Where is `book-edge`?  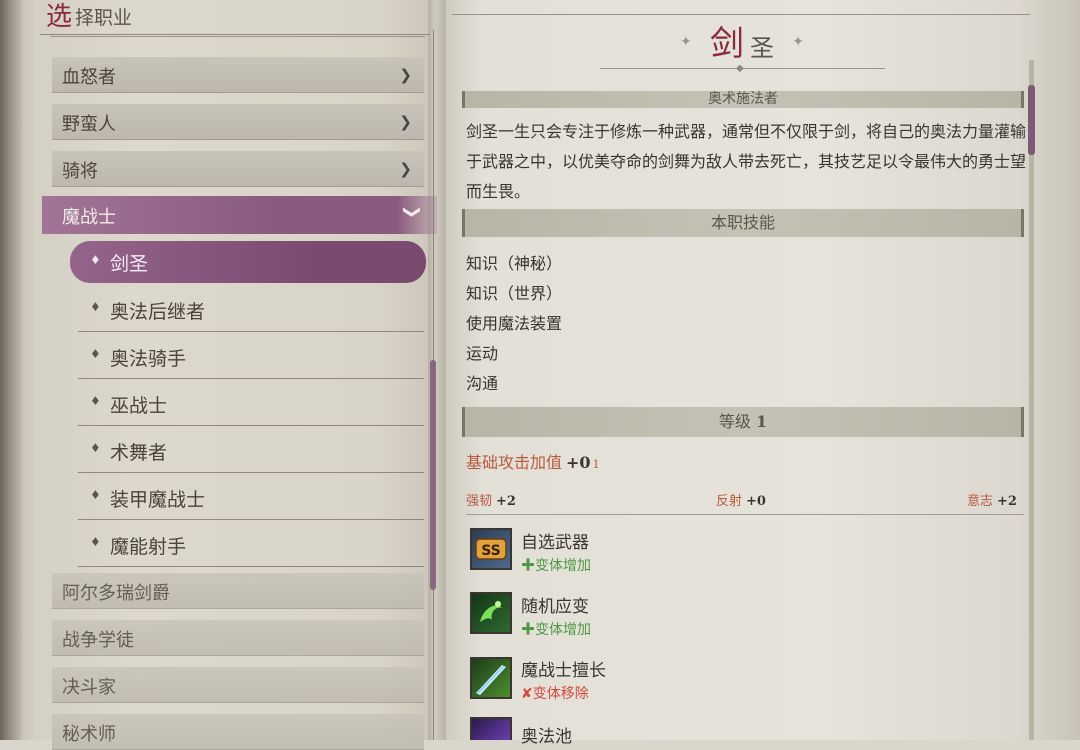 book-edge is located at coordinates (11, 370).